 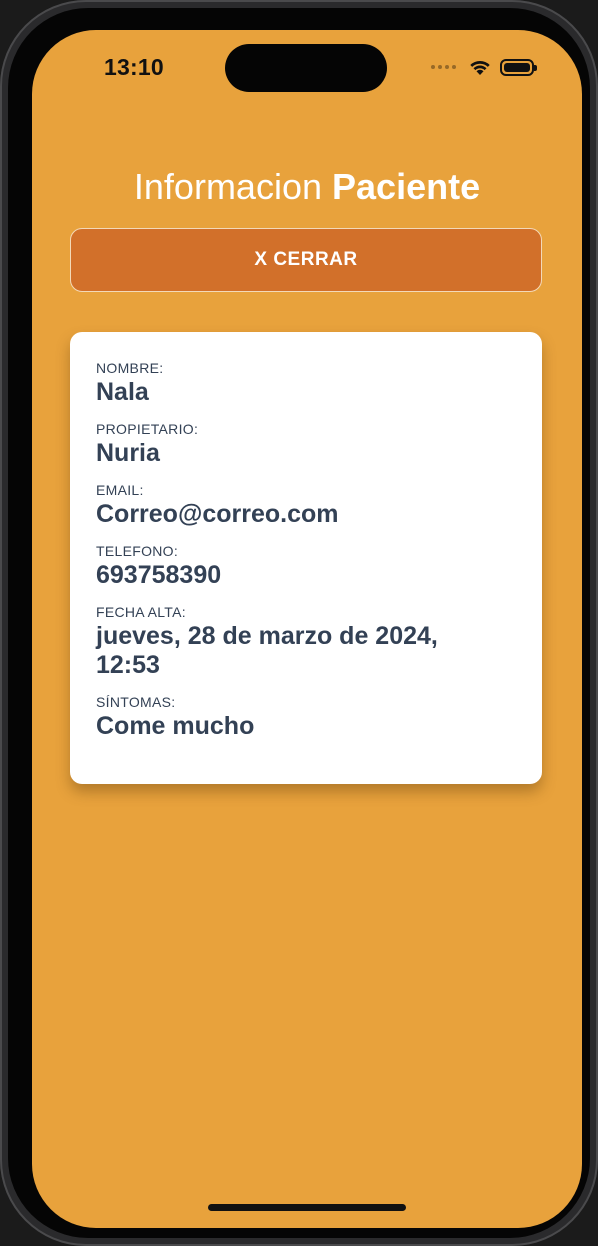 I want to click on field-value-line1: jueves, 28 de marzo de 2024,, so click(x=267, y=636).